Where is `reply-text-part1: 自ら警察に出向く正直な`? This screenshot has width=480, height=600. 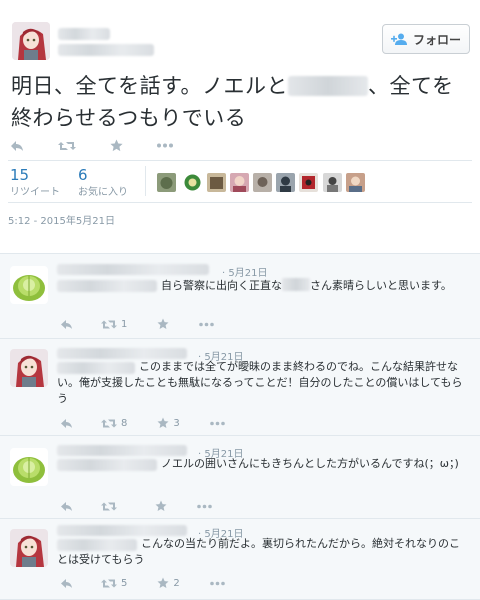
reply-text-part1: 自ら警察に出向く正直な is located at coordinates (221, 285).